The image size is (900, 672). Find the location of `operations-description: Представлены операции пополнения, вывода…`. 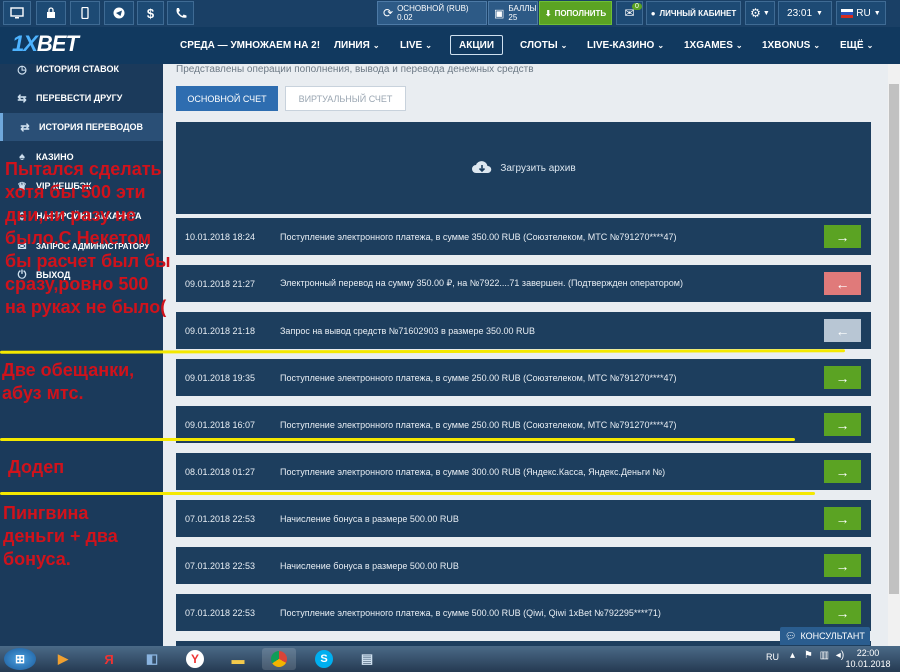

operations-description: Представлены операции пополнения, вывода… is located at coordinates (355, 69).